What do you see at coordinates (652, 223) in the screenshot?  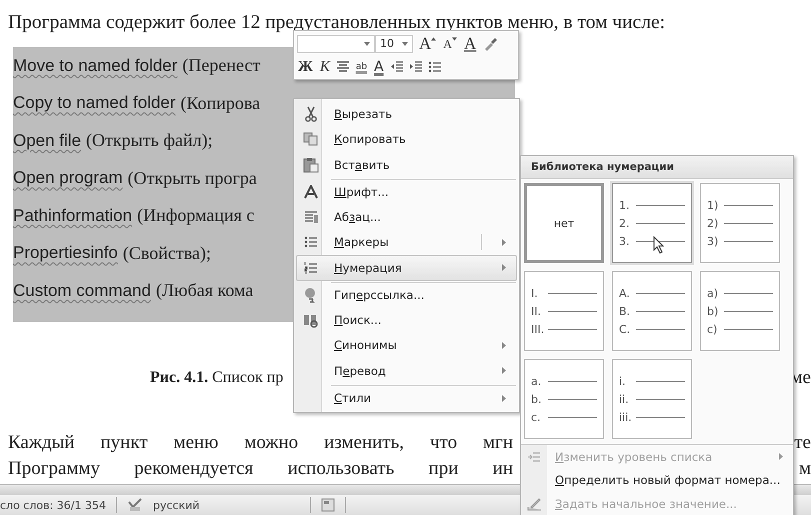 I see `numbering-style-tile: 1. 2. 3.` at bounding box center [652, 223].